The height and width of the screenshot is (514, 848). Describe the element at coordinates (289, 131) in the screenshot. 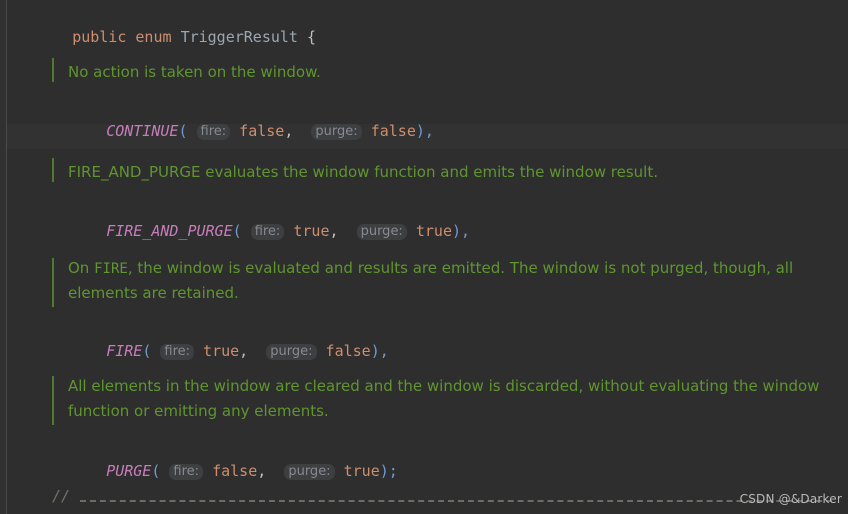

I see `comma-continue: ,` at that location.